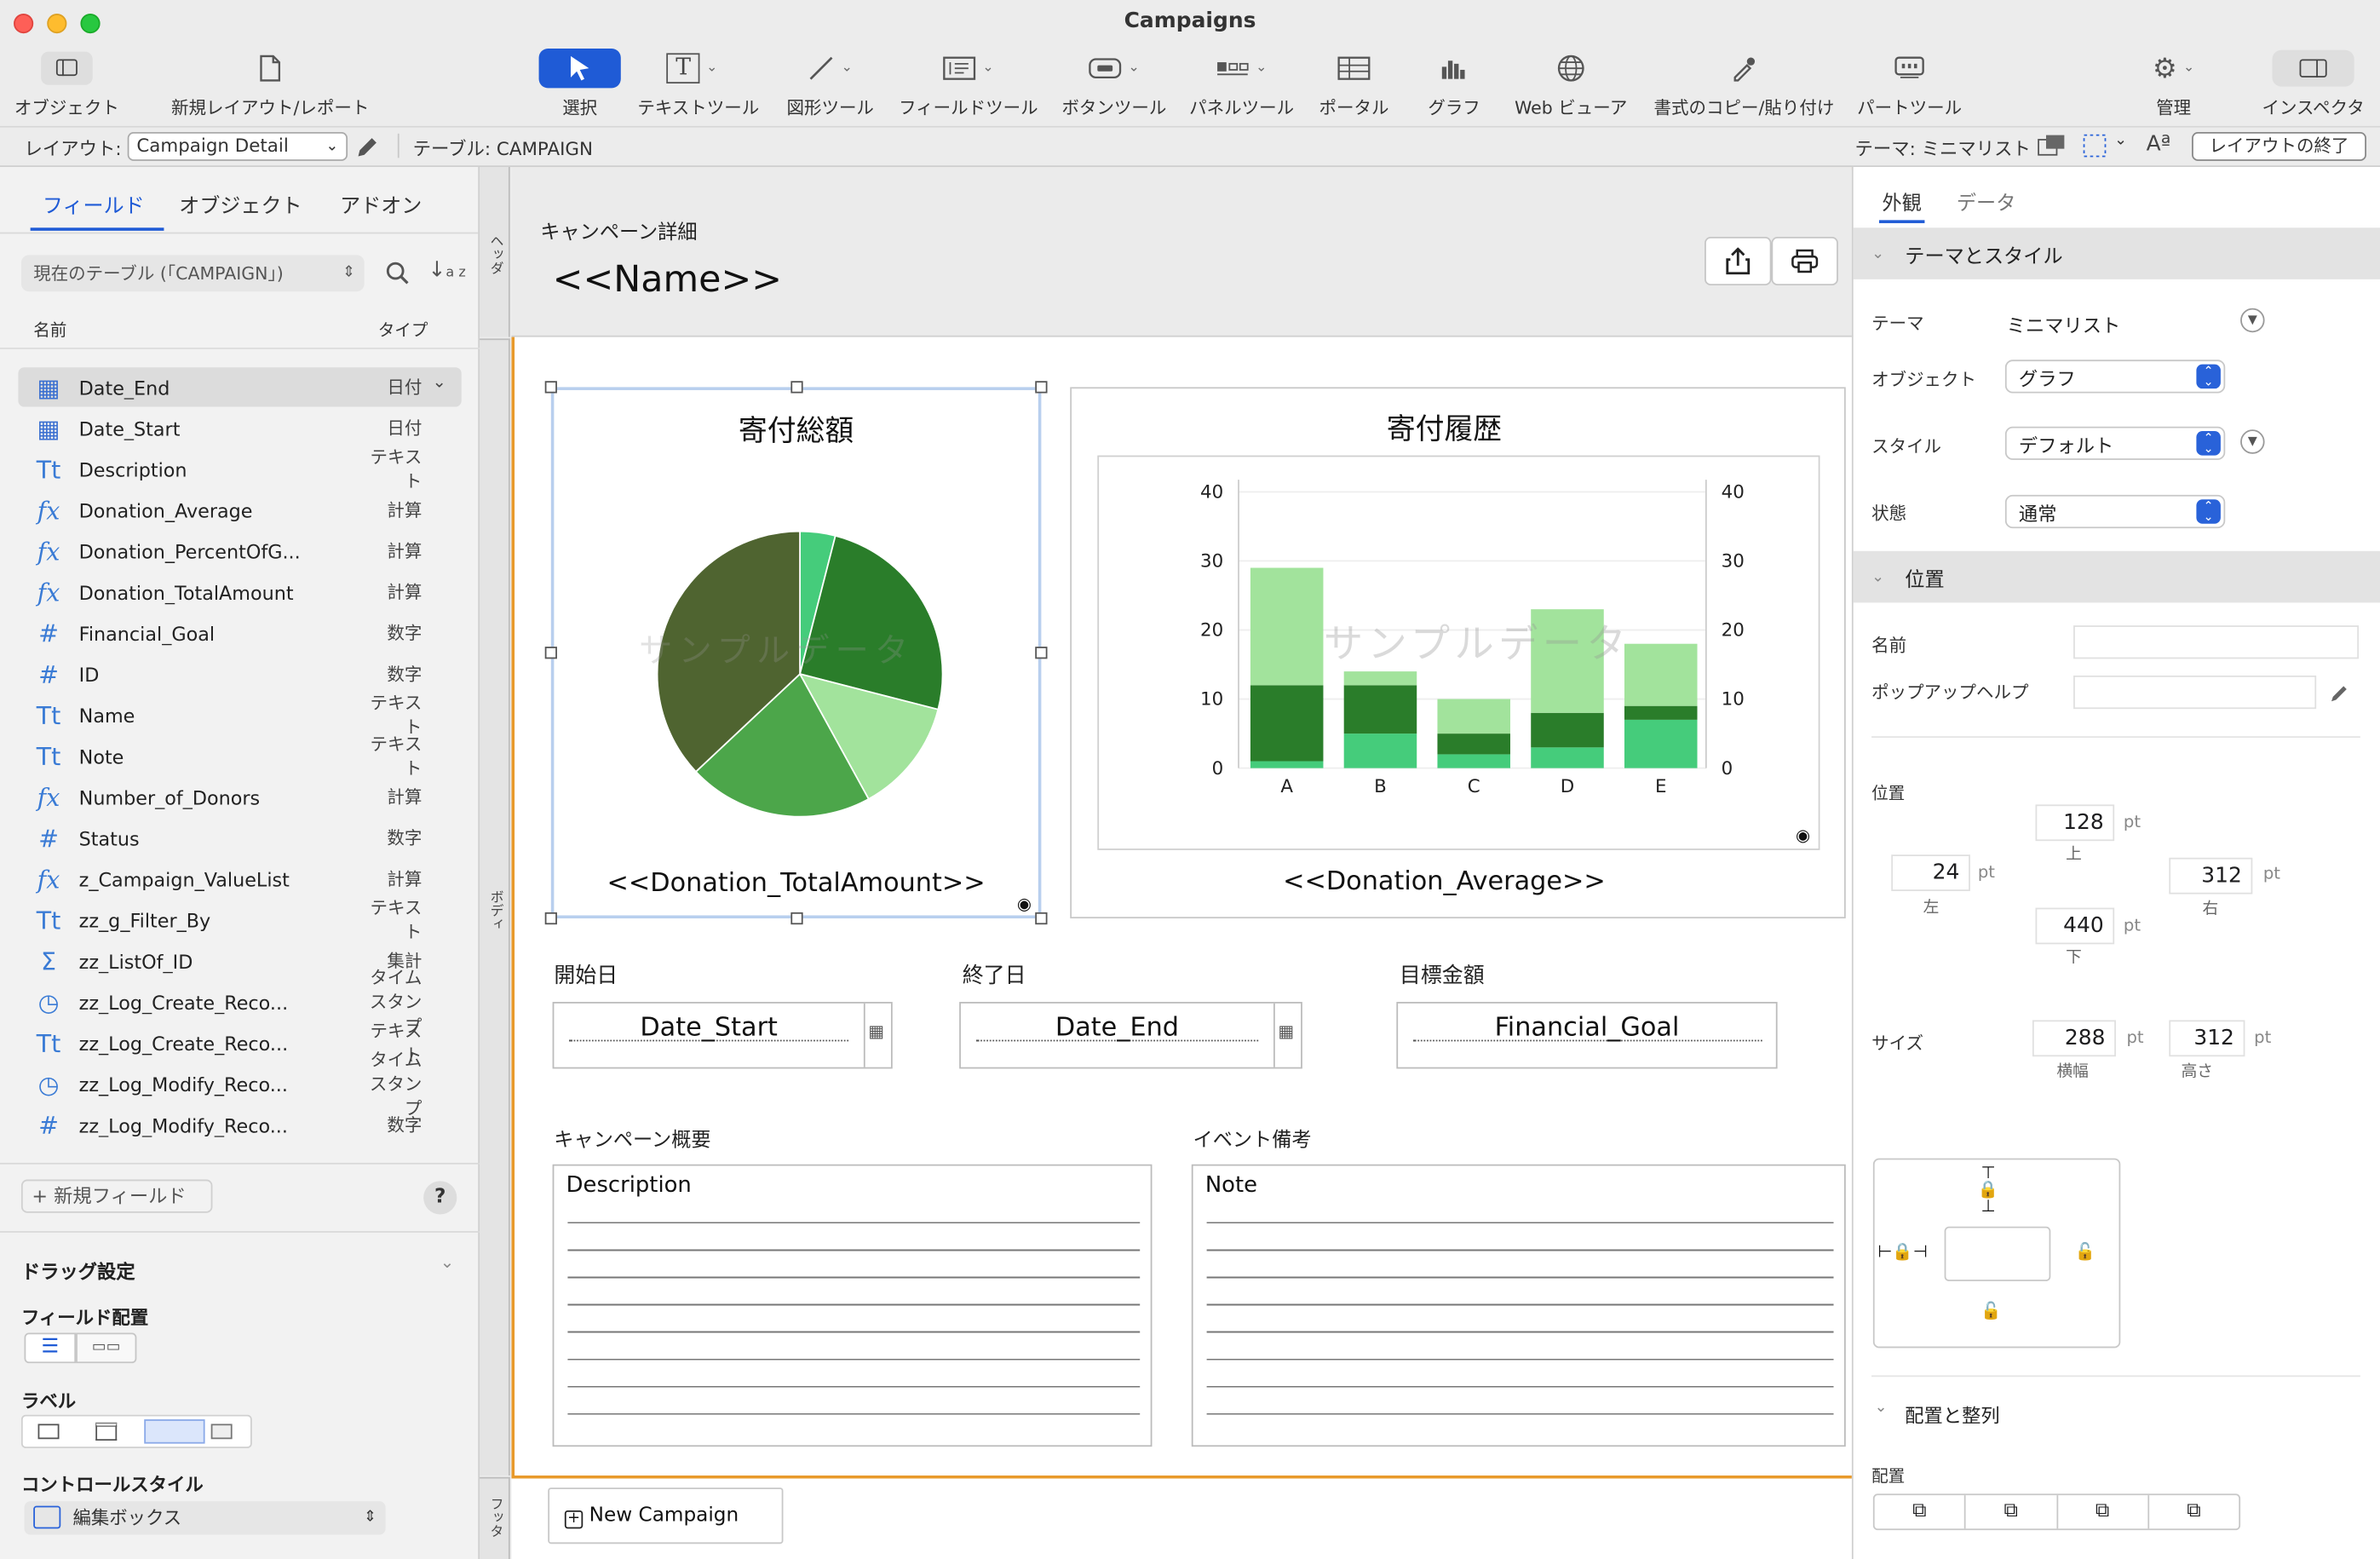 The image size is (2380, 1559). I want to click on note-label: イベント備考, so click(1252, 1138).